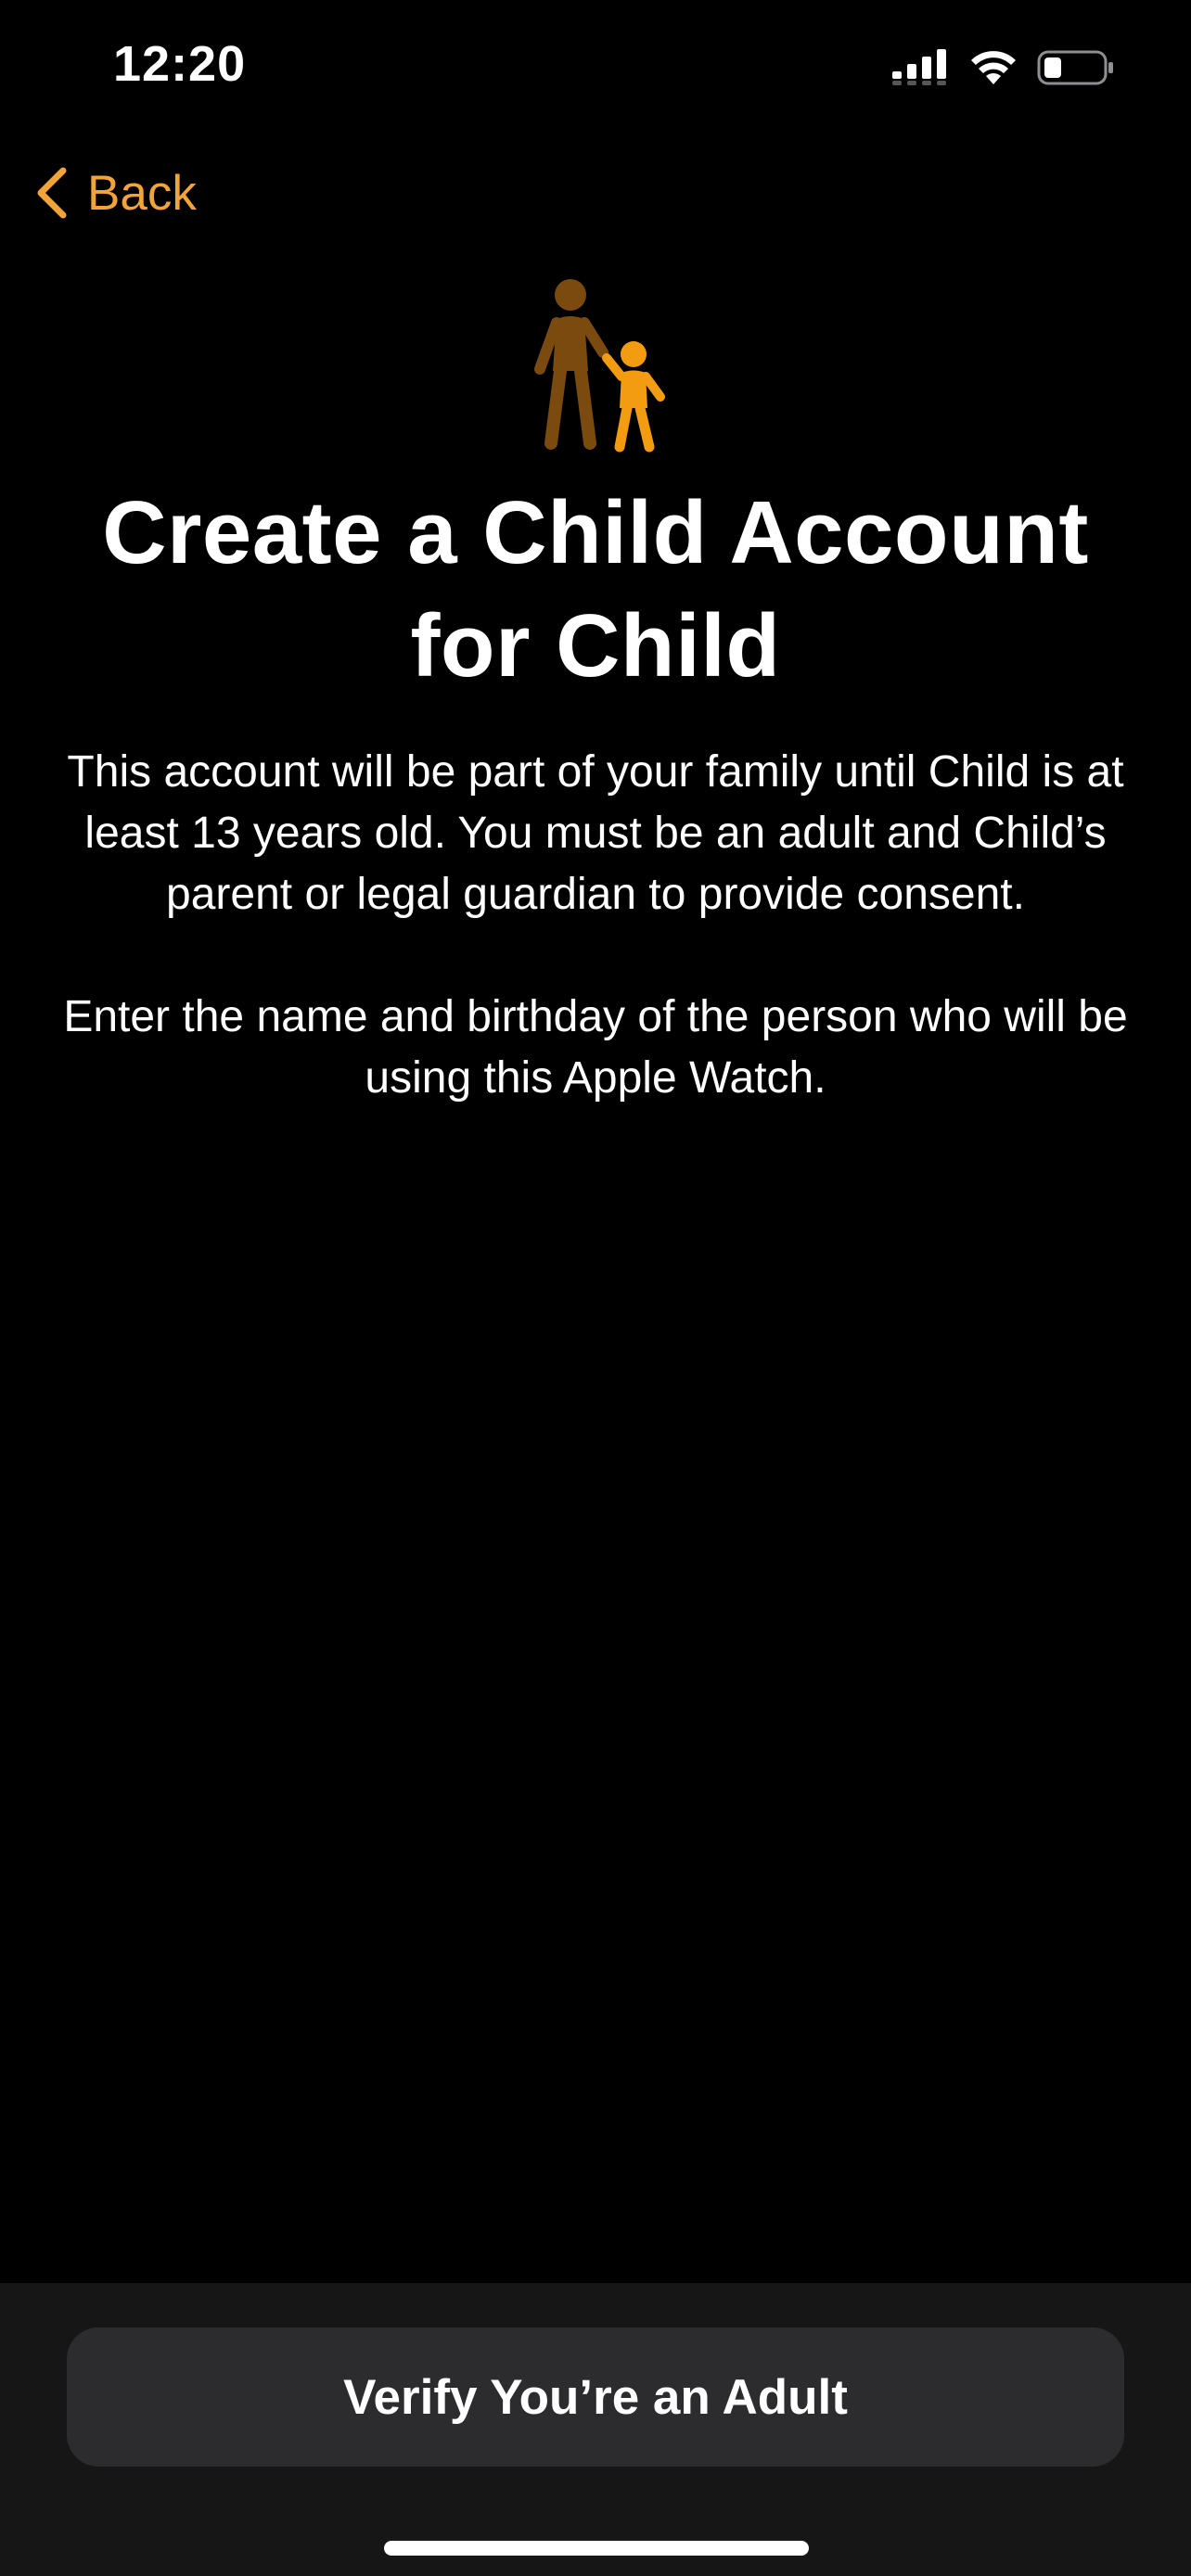 This screenshot has height=2576, width=1191. Describe the element at coordinates (597, 2548) in the screenshot. I see `home-indicator` at that location.